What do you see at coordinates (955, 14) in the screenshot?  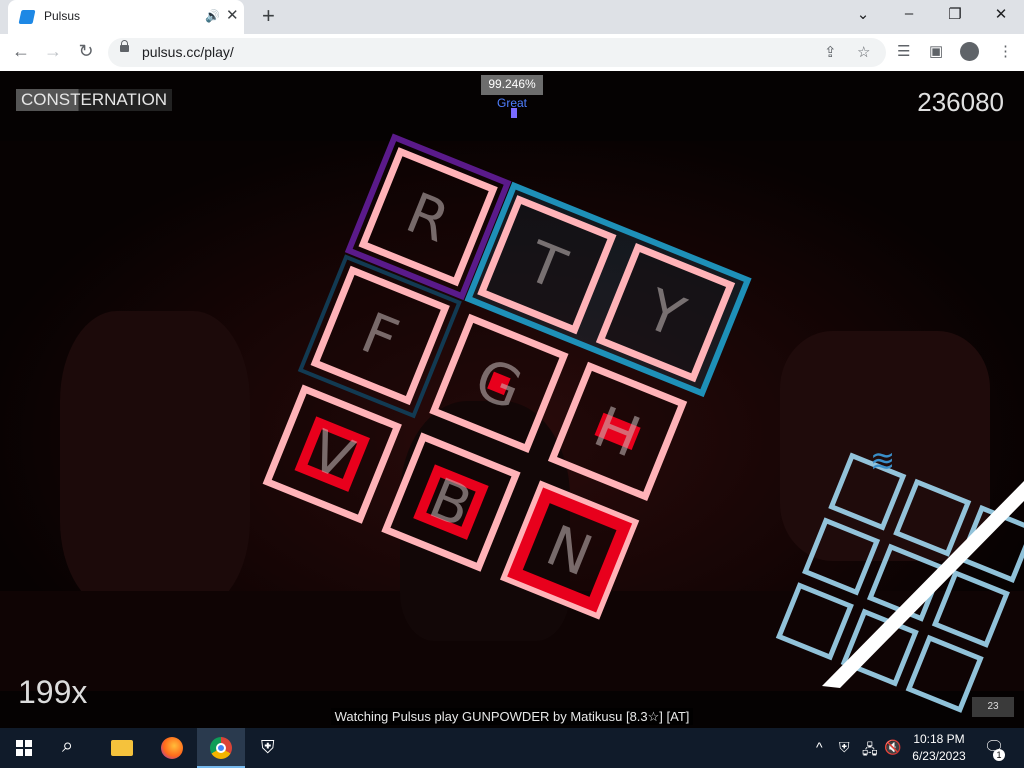 I see `restore-button: ❐` at bounding box center [955, 14].